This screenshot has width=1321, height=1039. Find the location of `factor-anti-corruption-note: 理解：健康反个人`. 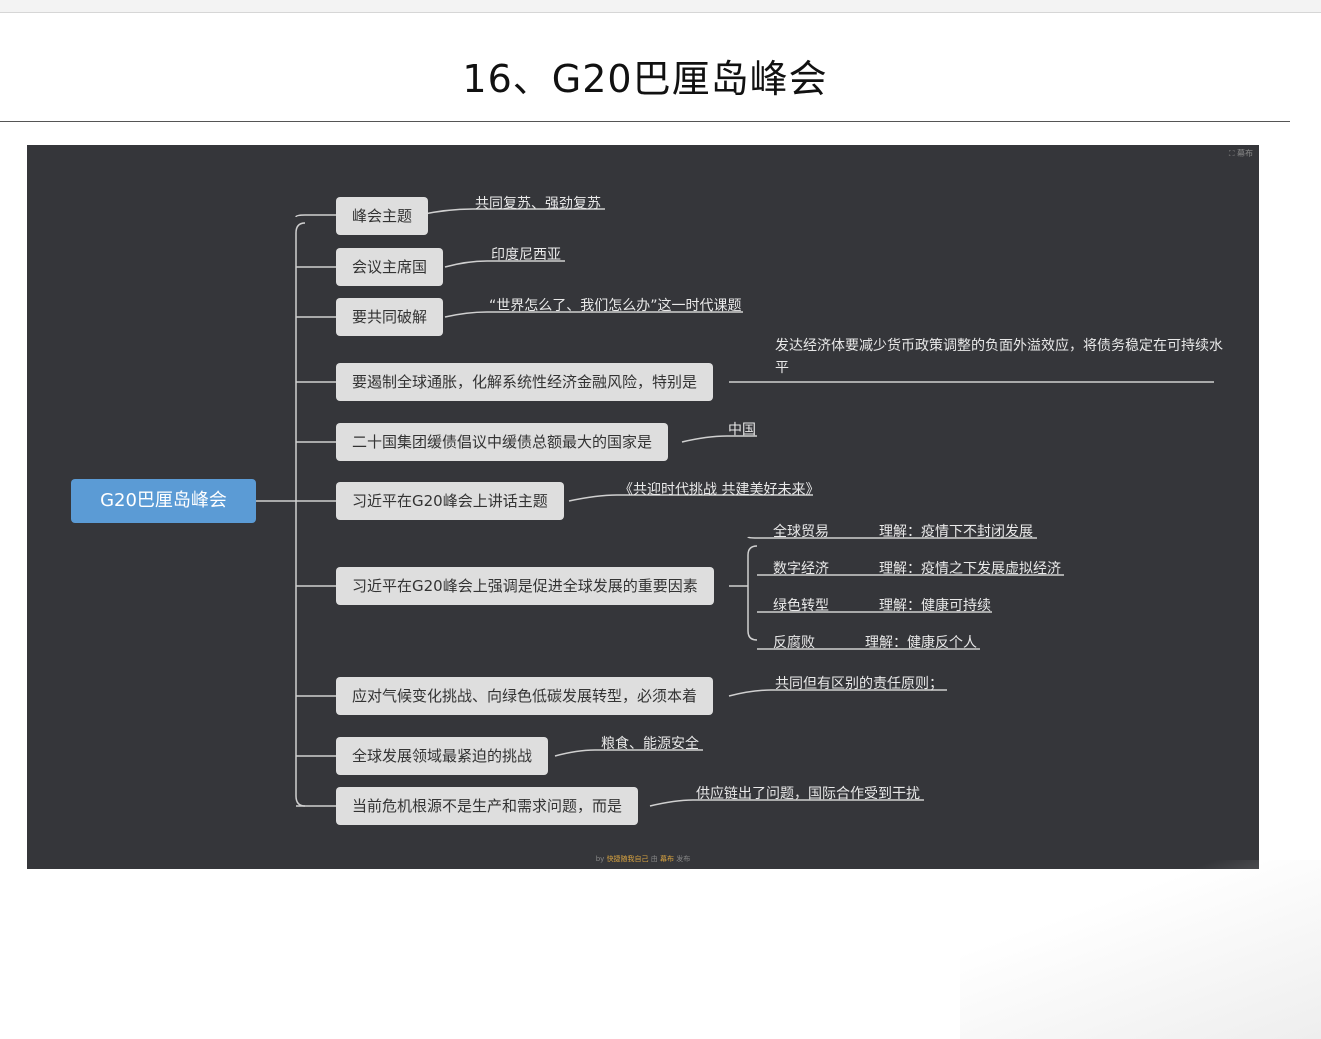

factor-anti-corruption-note: 理解：健康反个人 is located at coordinates (921, 642).